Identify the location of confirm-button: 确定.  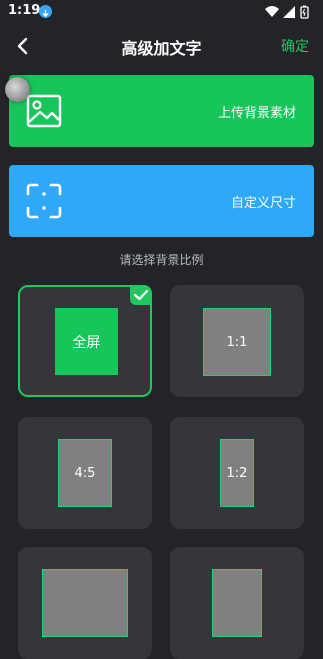
(295, 46).